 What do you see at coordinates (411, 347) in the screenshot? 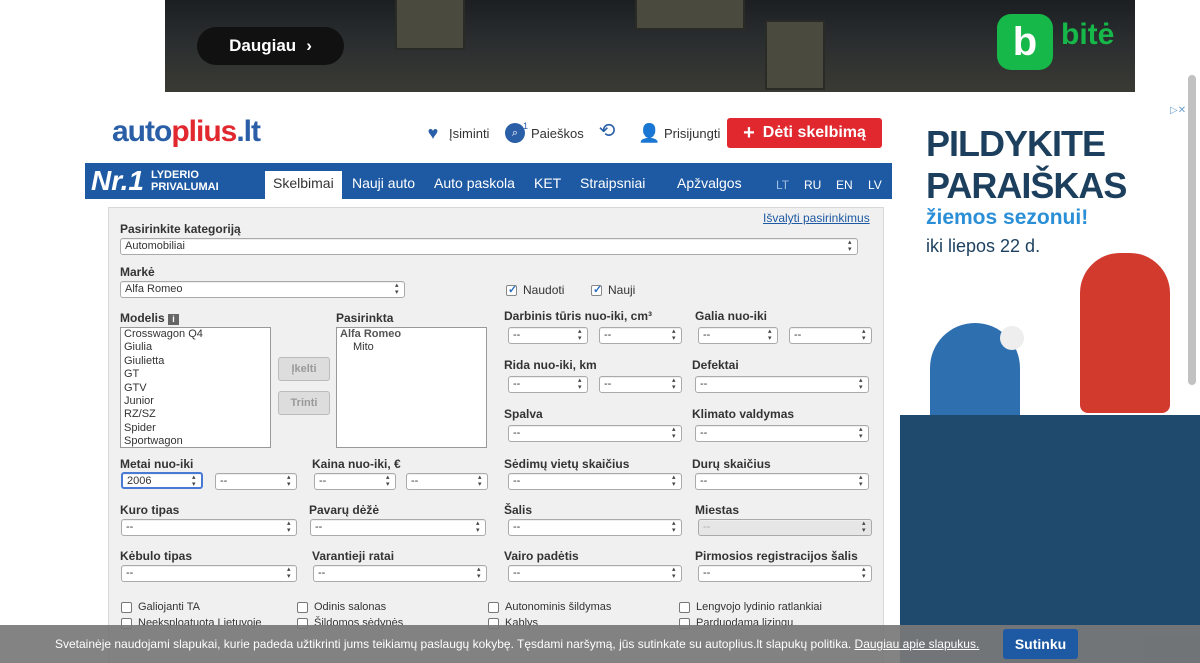
I see `list-item: Mito` at bounding box center [411, 347].